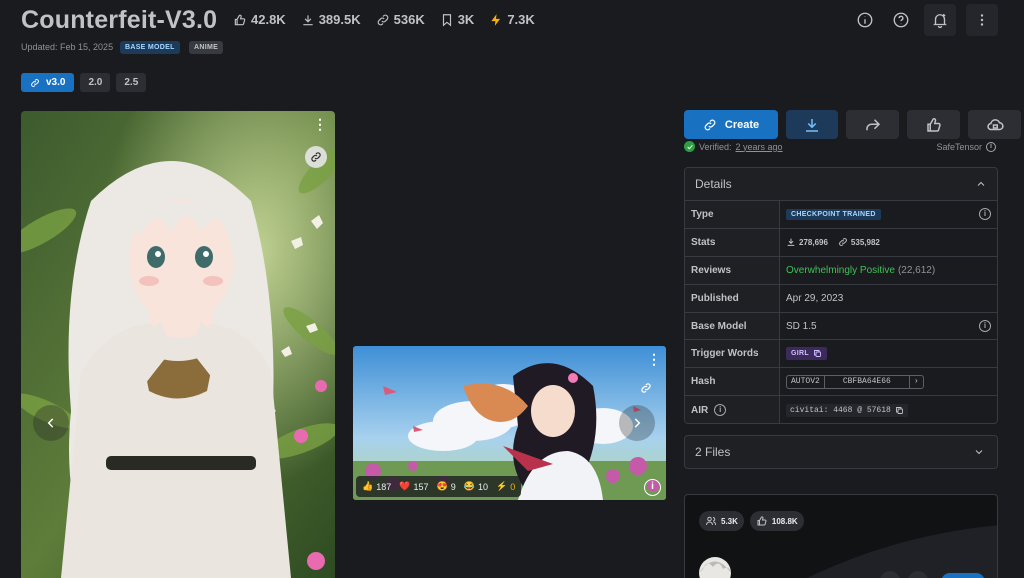 The width and height of the screenshot is (1024, 578). Describe the element at coordinates (732, 298) in the screenshot. I see `detail-label: Published` at that location.